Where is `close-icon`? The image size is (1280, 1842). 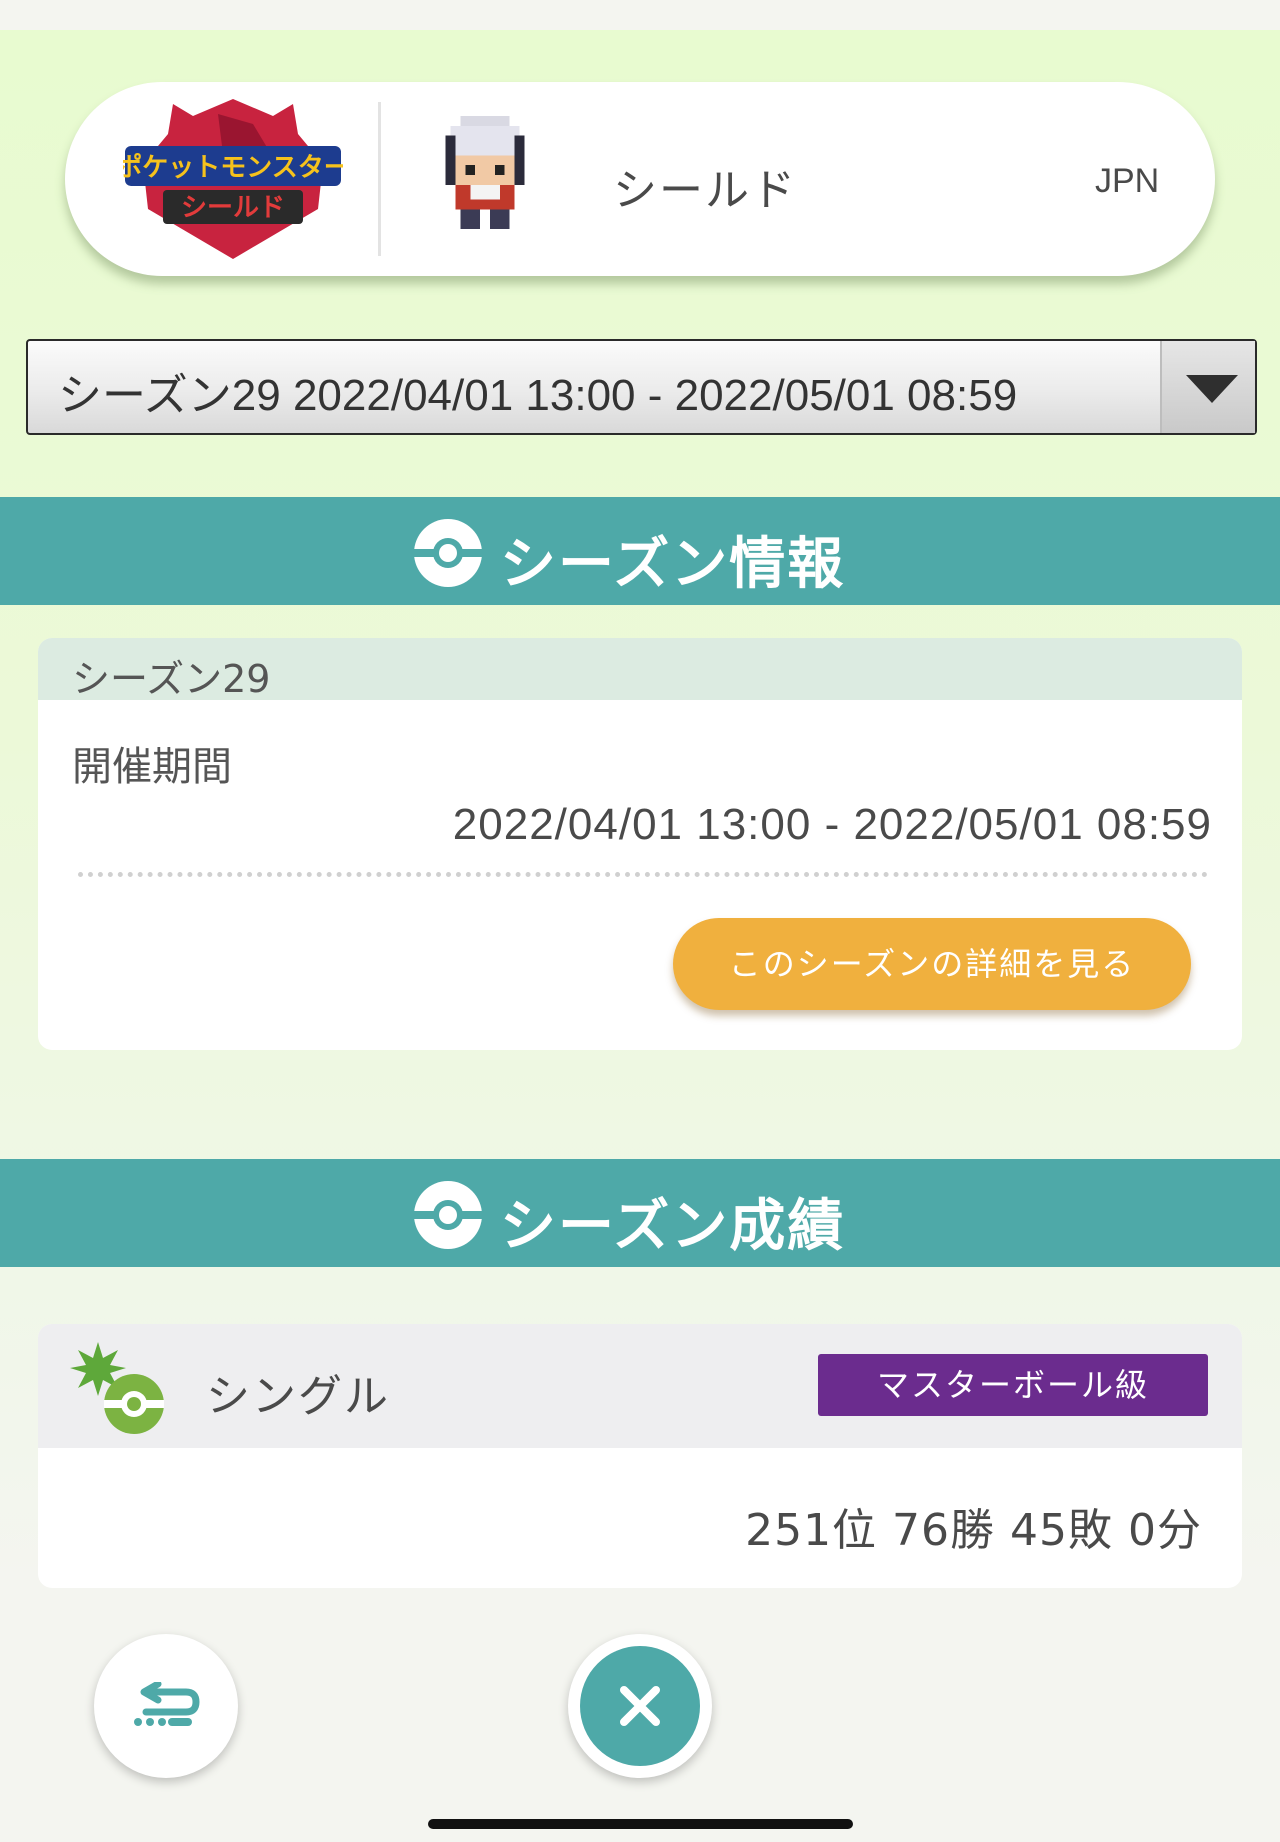 close-icon is located at coordinates (640, 1706).